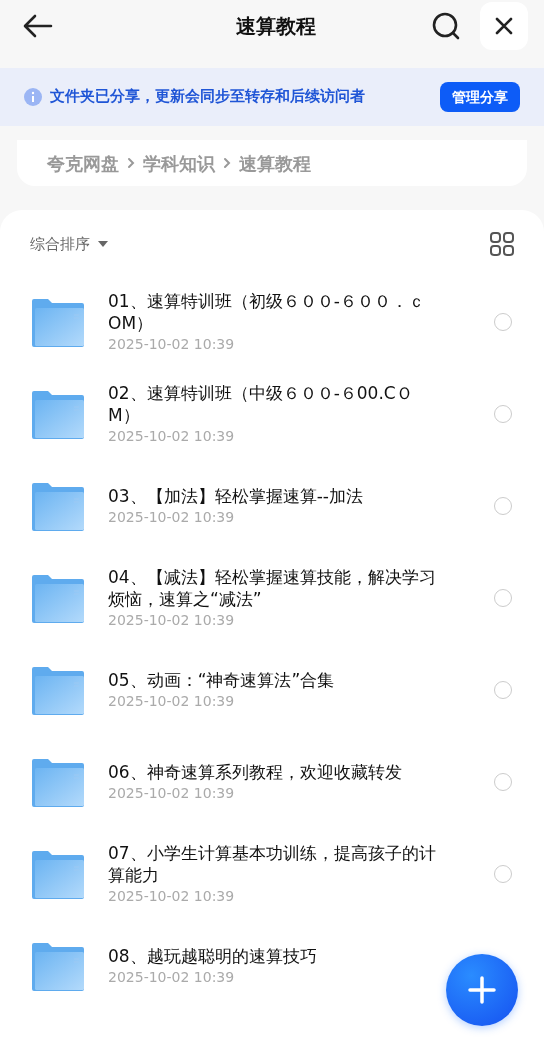 Image resolution: width=544 pixels, height=1062 pixels. I want to click on folder-name: 03、【加法】轻松掌握速算--加法, so click(273, 496).